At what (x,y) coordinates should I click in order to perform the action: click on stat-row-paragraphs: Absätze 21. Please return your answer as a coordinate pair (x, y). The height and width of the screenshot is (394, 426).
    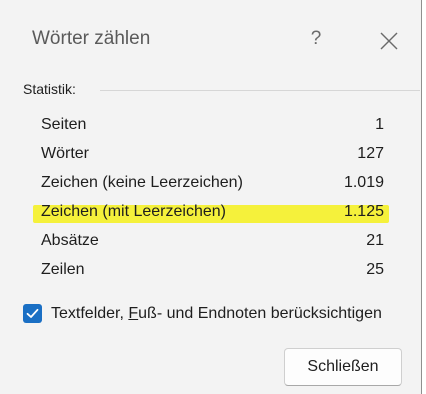
    Looking at the image, I should click on (210, 242).